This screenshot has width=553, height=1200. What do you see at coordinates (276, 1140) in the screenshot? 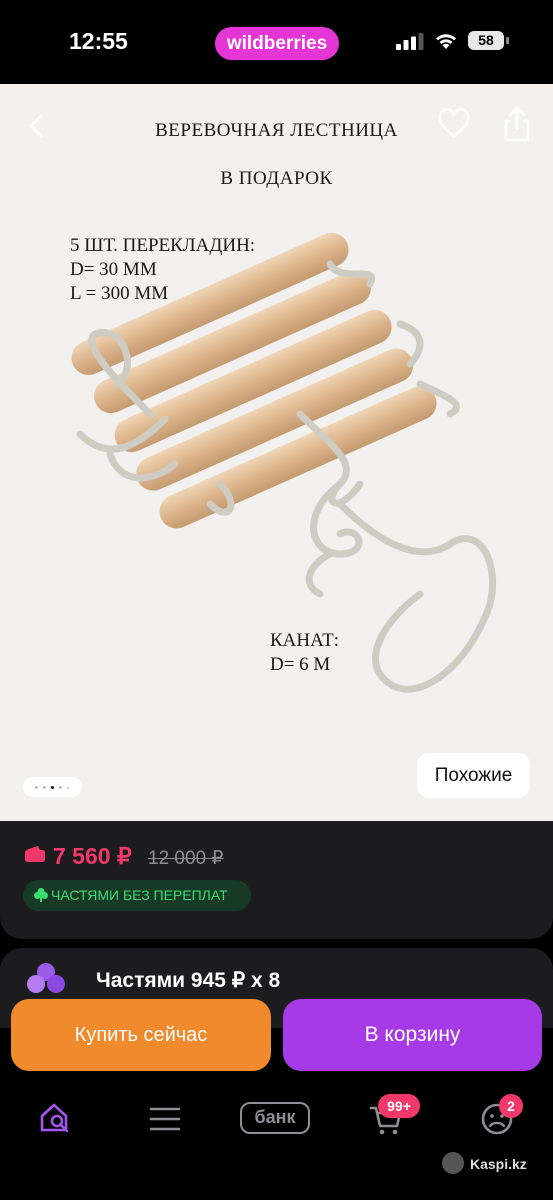
I see `tab-bar: банк` at bounding box center [276, 1140].